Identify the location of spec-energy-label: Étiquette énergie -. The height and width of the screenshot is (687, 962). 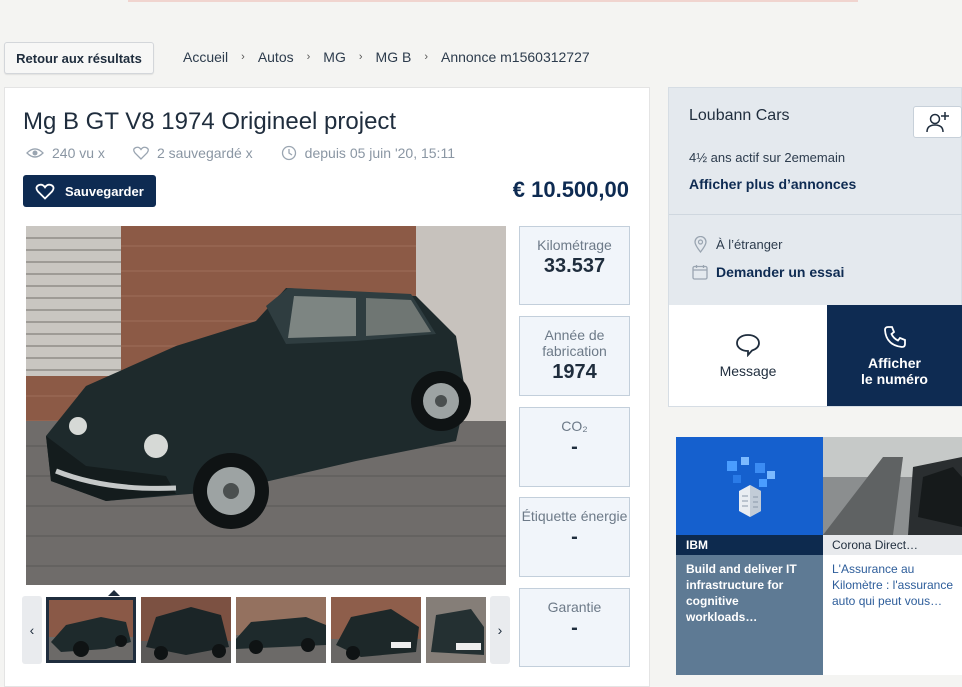
(574, 537).